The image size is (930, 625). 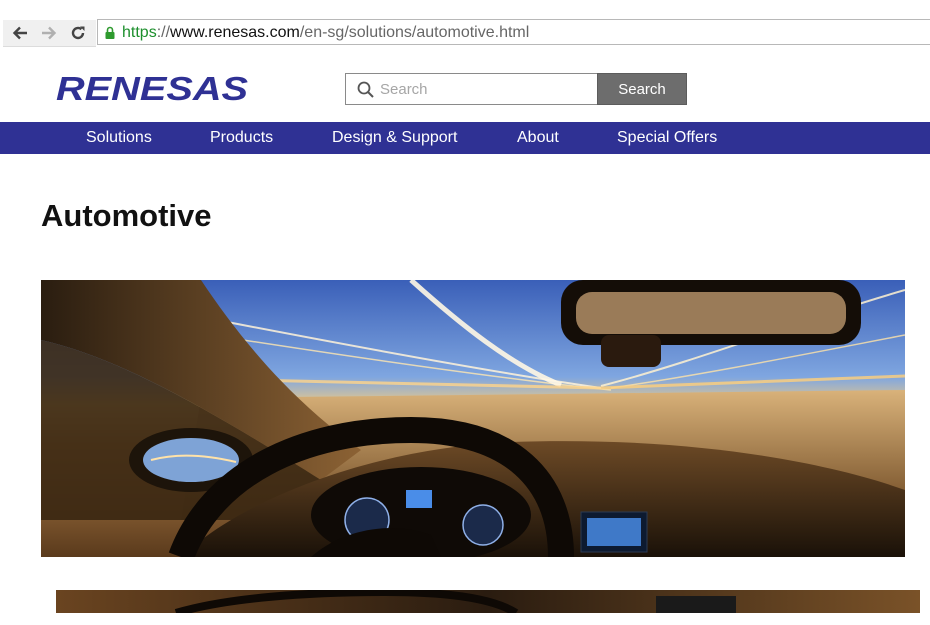 I want to click on url-path: /en-sg/solutions/automotive.html, so click(x=414, y=32).